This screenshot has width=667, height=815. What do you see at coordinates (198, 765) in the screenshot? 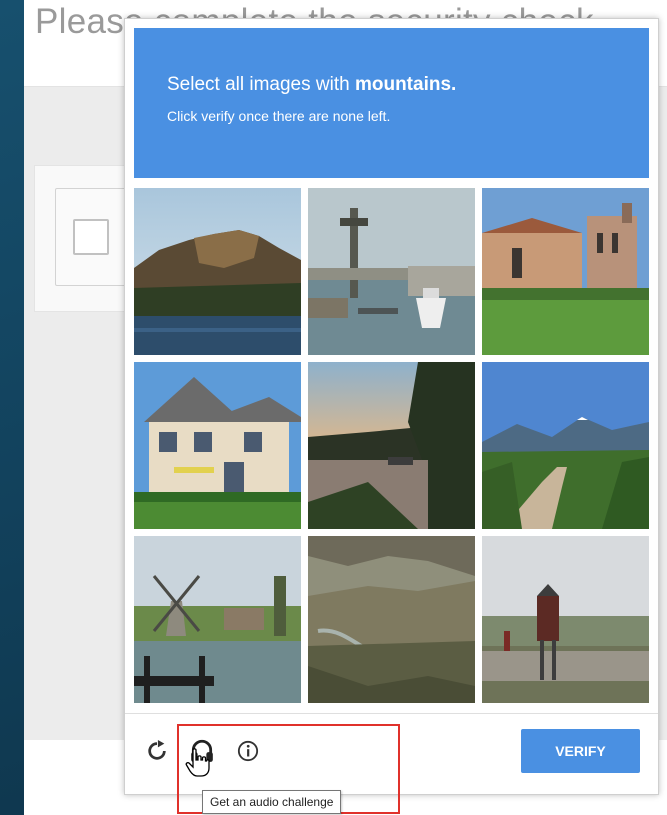
I see `hand-cursor-icon` at bounding box center [198, 765].